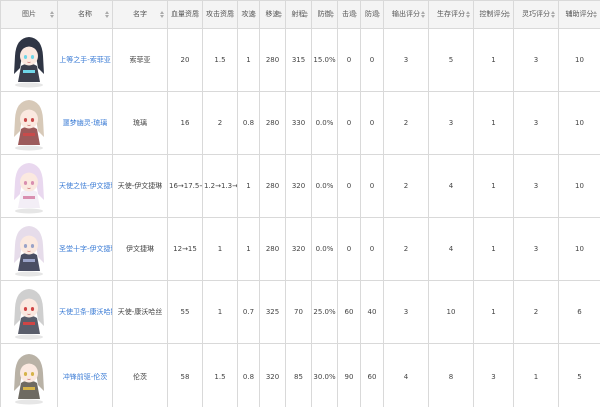 The image size is (600, 407). I want to click on knockback-cell: 60, so click(349, 312).